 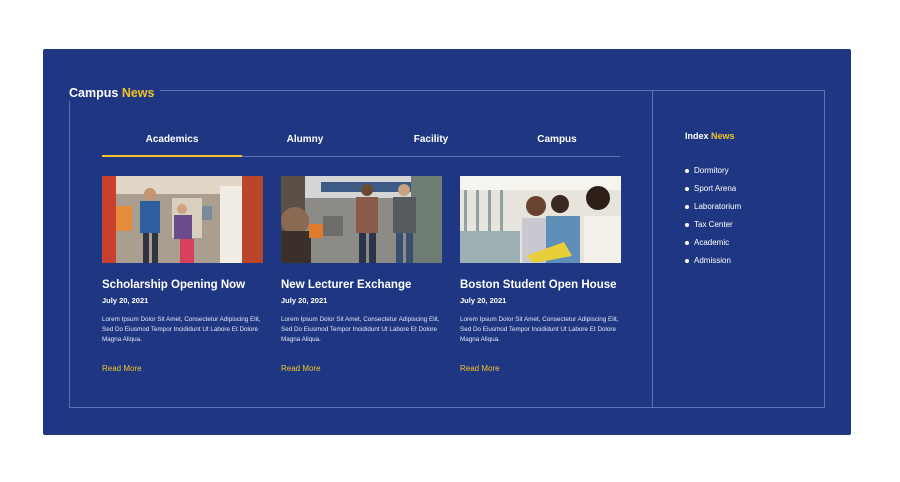 I want to click on index-item-academic: Academic, so click(x=713, y=243).